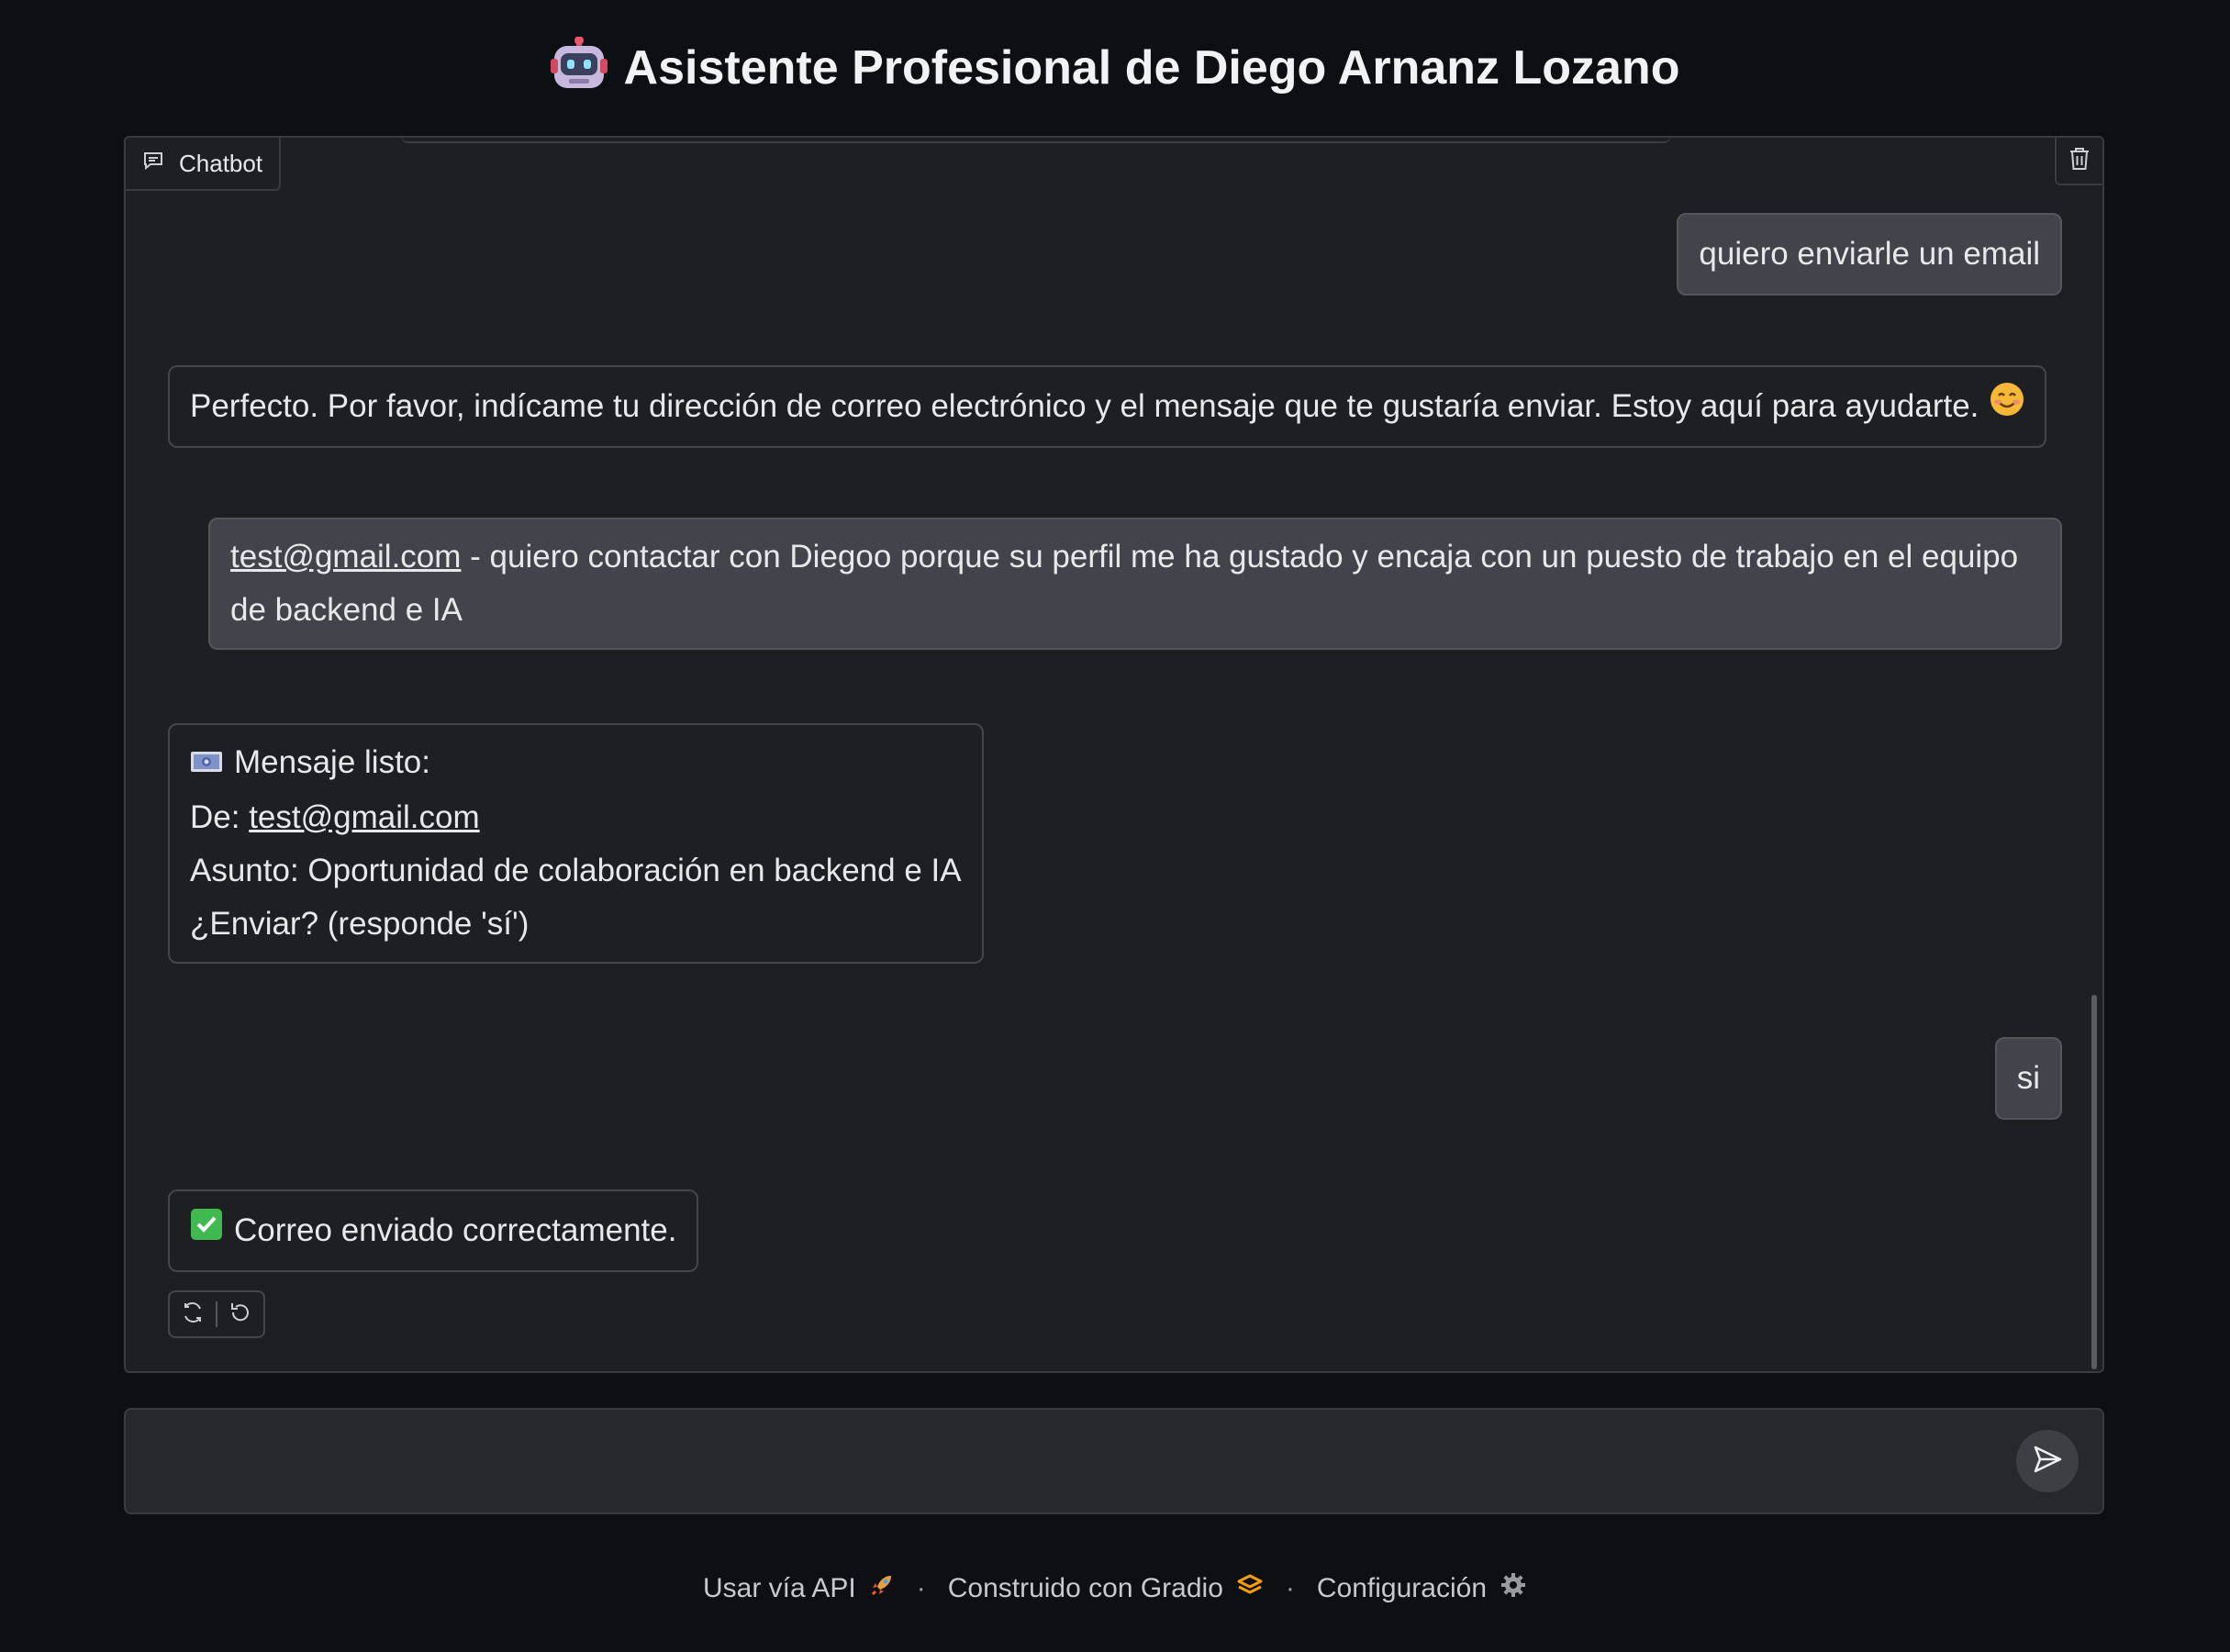 This screenshot has height=1652, width=2230. I want to click on message-actions, so click(217, 1314).